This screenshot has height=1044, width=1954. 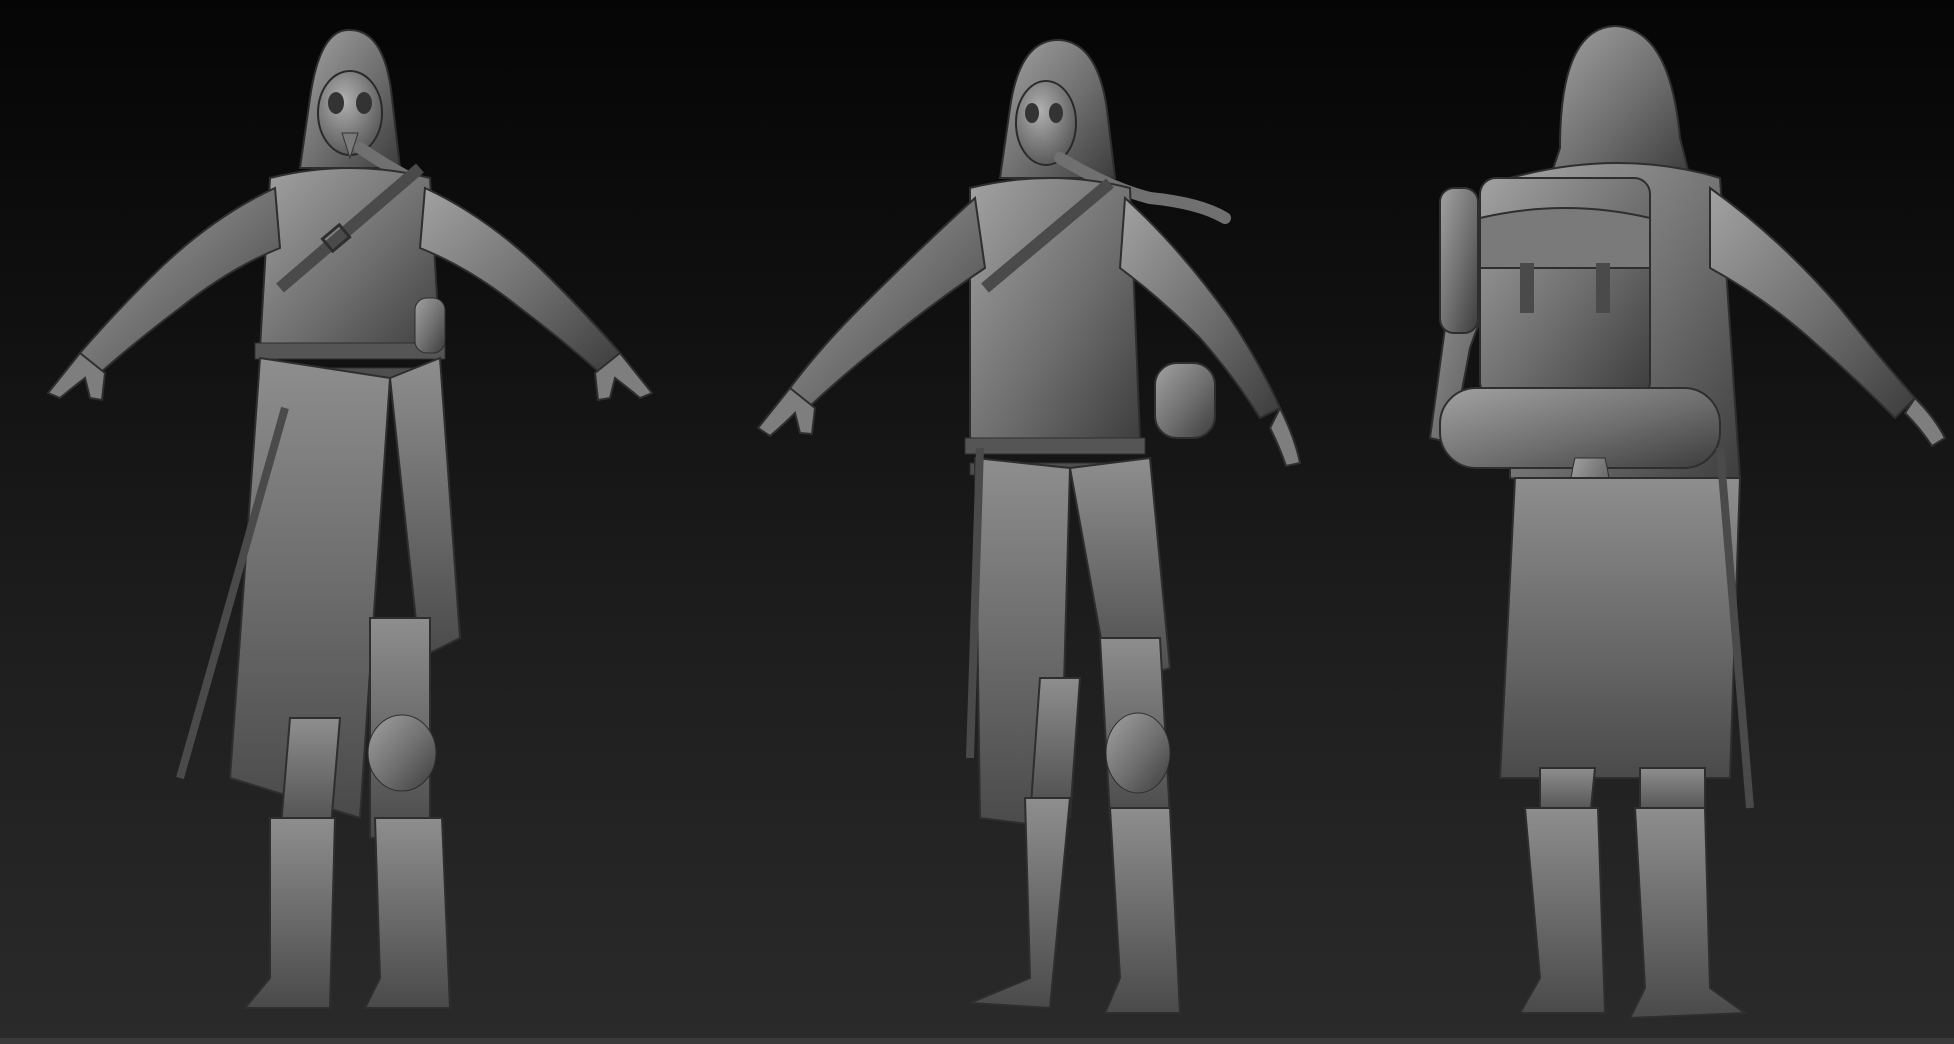 What do you see at coordinates (1459, 260) in the screenshot?
I see `canteen` at bounding box center [1459, 260].